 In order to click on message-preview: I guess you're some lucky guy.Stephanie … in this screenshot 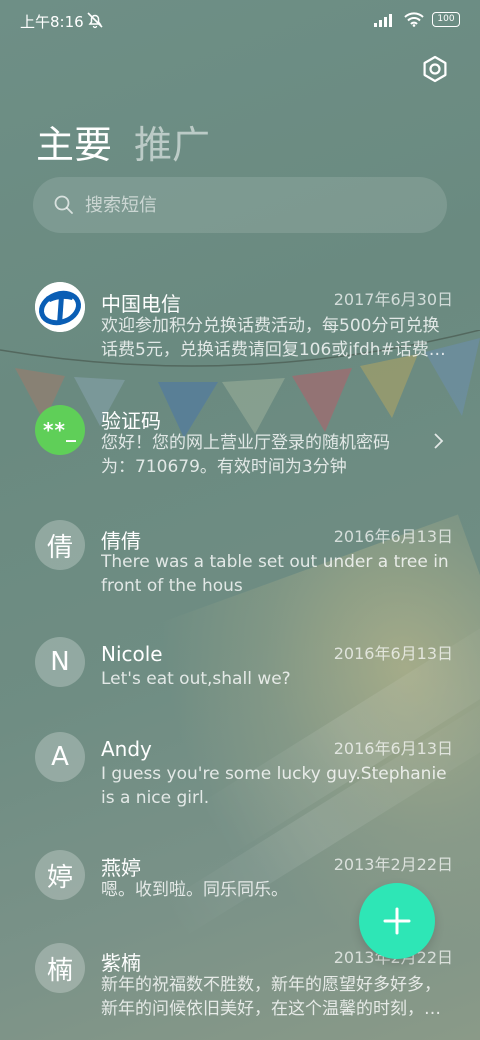, I will do `click(274, 786)`.